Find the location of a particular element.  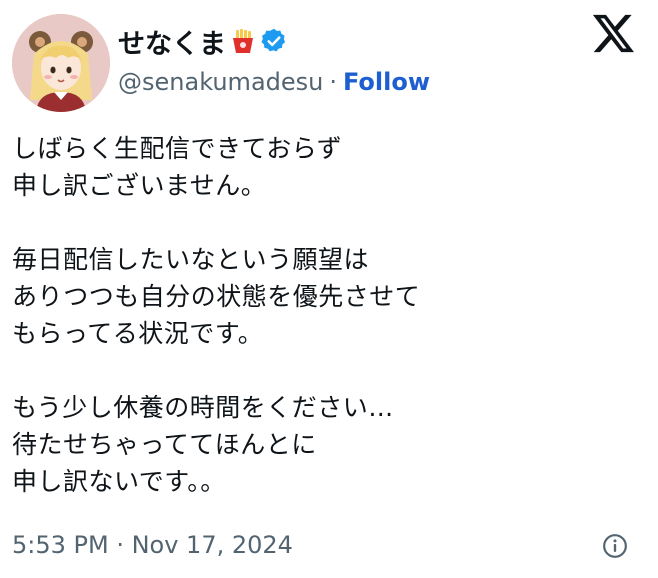

display-name: せなくま is located at coordinates (172, 41).